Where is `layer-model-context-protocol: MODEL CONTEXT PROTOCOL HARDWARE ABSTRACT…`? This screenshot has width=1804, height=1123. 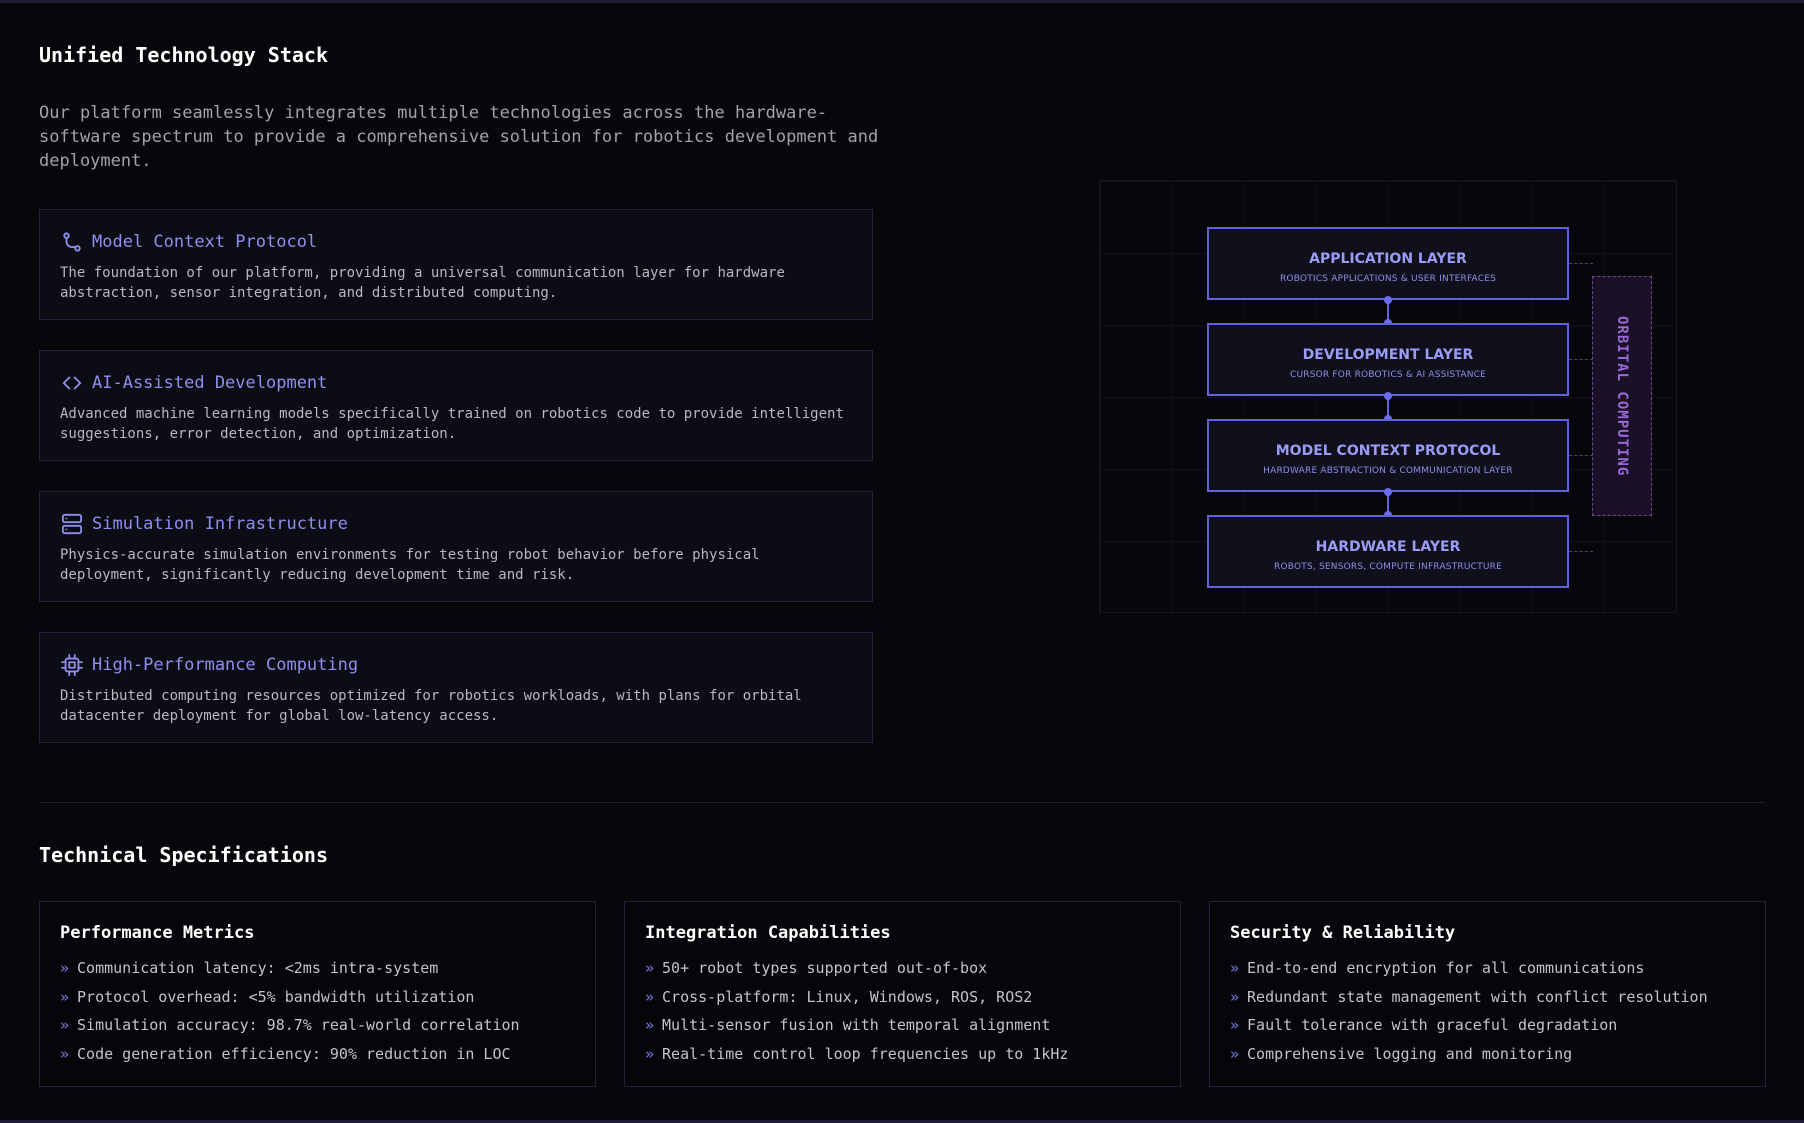
layer-model-context-protocol: MODEL CONTEXT PROTOCOL HARDWARE ABSTRACT… is located at coordinates (1388, 455).